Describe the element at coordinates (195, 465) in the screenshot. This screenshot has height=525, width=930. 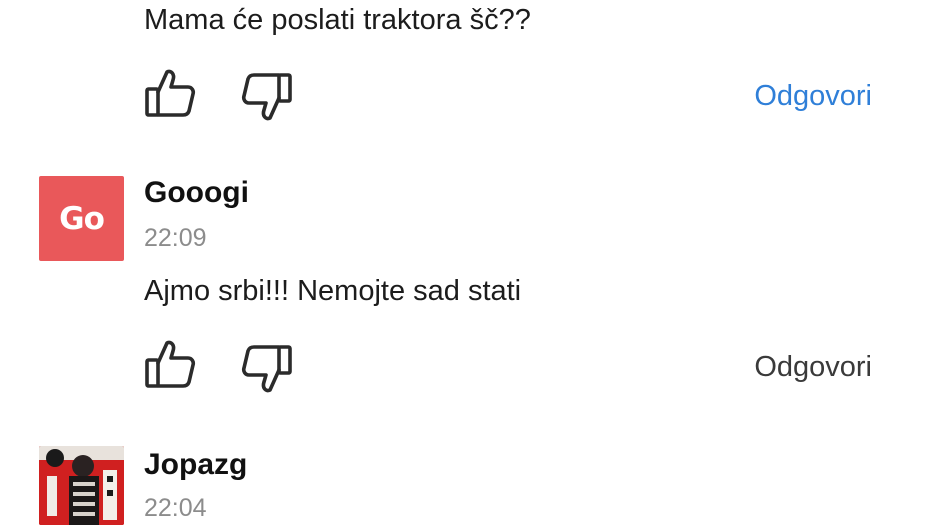
I see `comment-username: Jopazg` at that location.